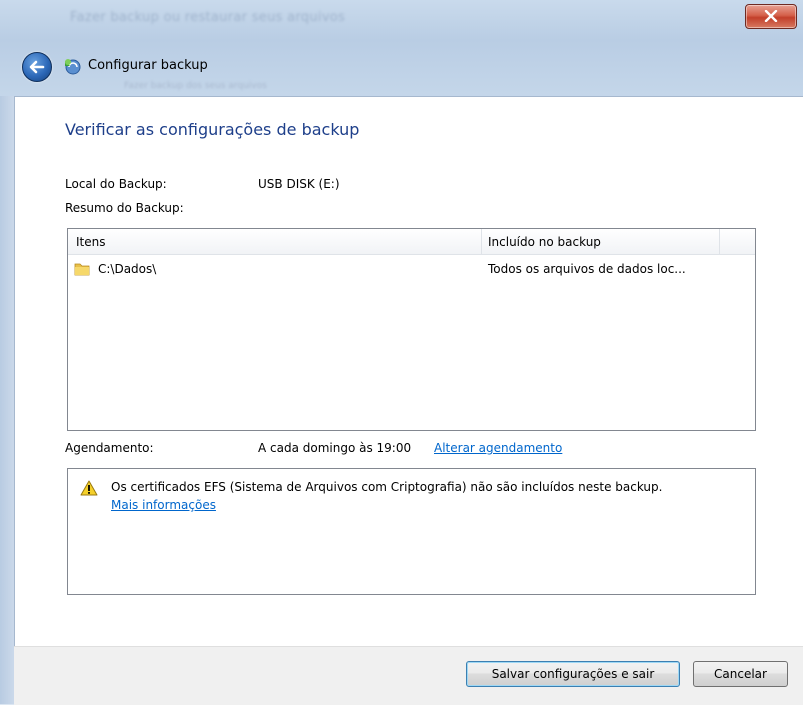  Describe the element at coordinates (195, 86) in the screenshot. I see `nav-subtitle: Fazer backup dos seus arquivos` at that location.